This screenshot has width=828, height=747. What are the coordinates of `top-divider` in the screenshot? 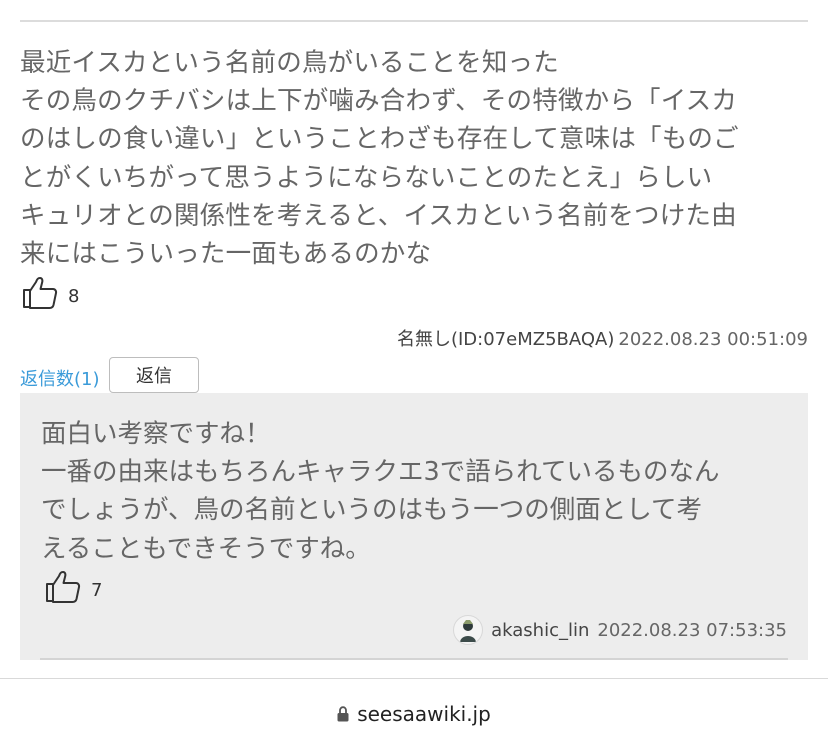 It's located at (414, 21).